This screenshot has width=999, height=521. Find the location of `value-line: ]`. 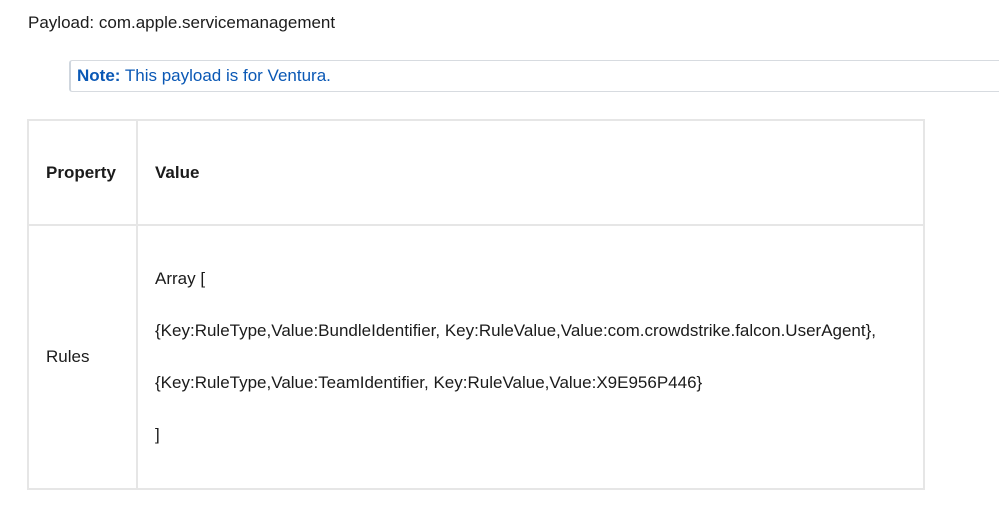

value-line: ] is located at coordinates (157, 434).